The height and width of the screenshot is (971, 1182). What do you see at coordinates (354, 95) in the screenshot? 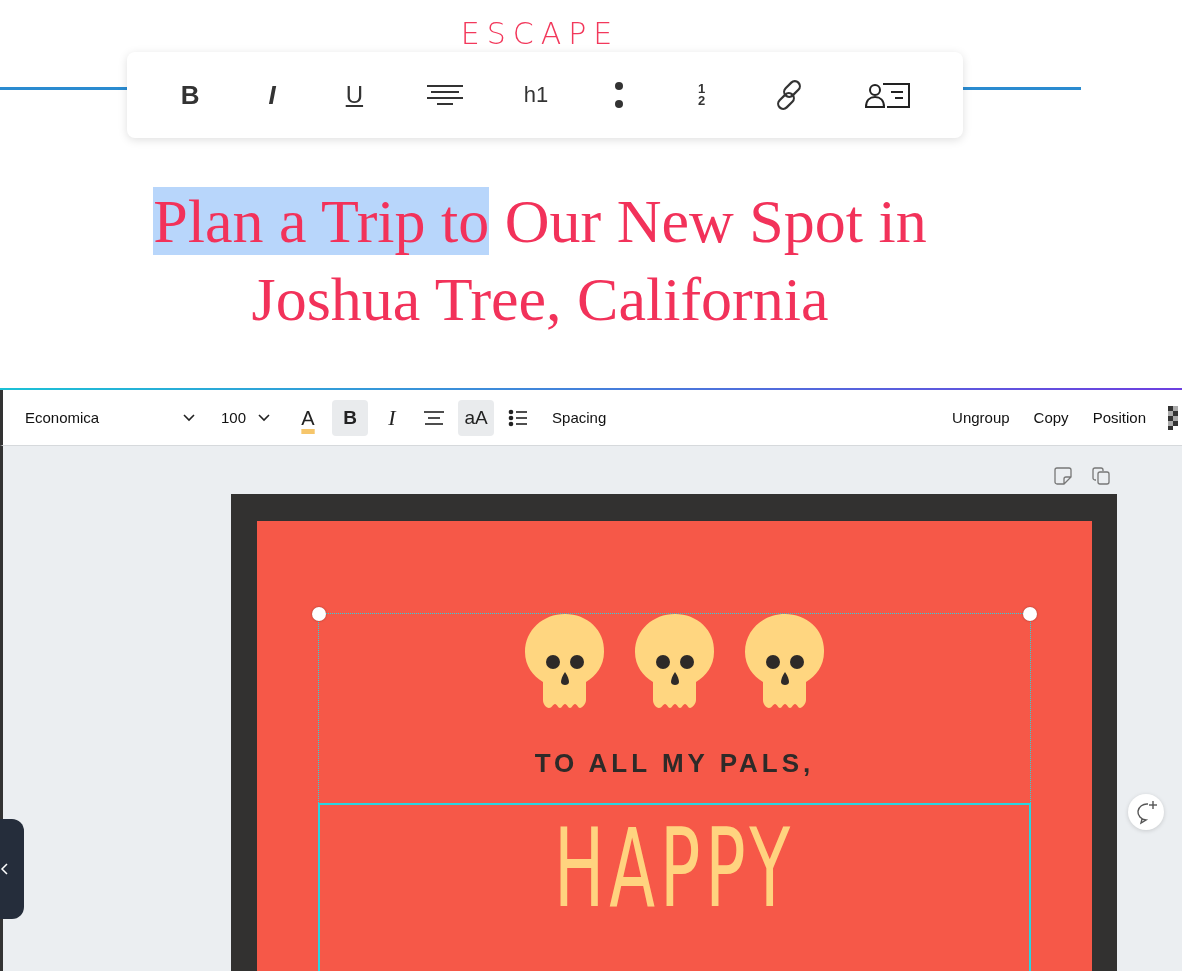
I see `underline-button: U` at bounding box center [354, 95].